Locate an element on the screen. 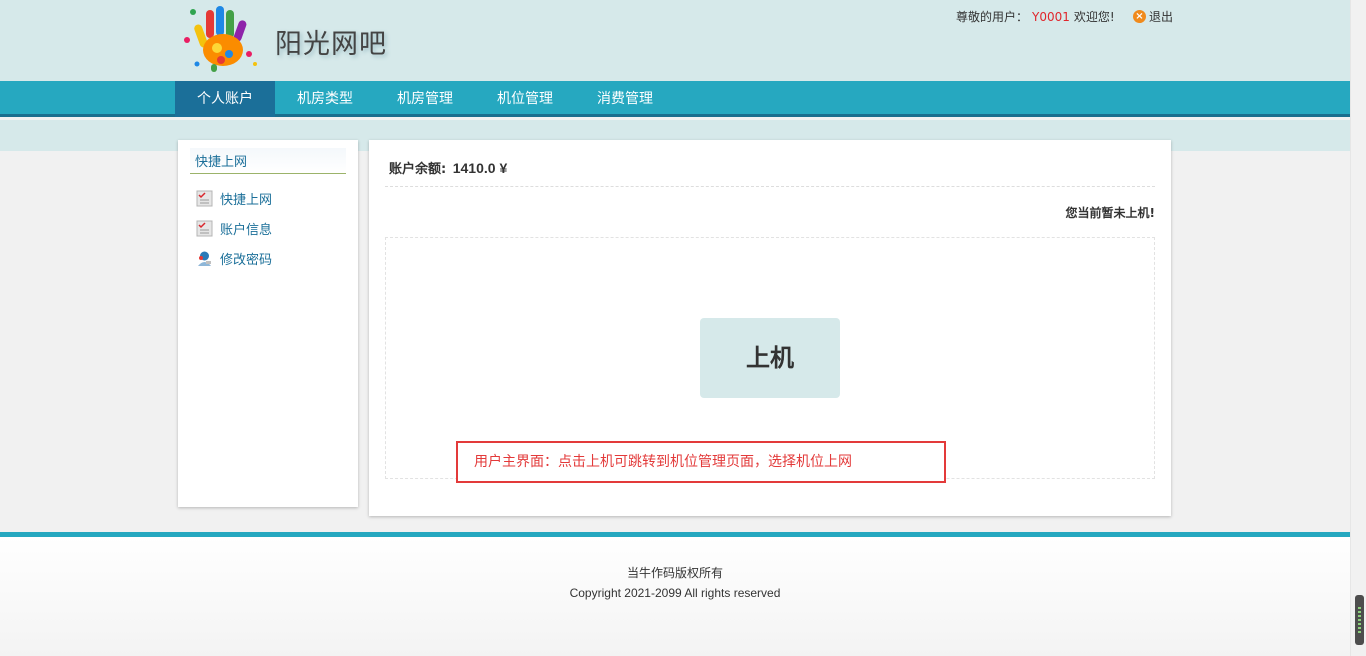  scrollbar-thumb is located at coordinates (1359, 620).